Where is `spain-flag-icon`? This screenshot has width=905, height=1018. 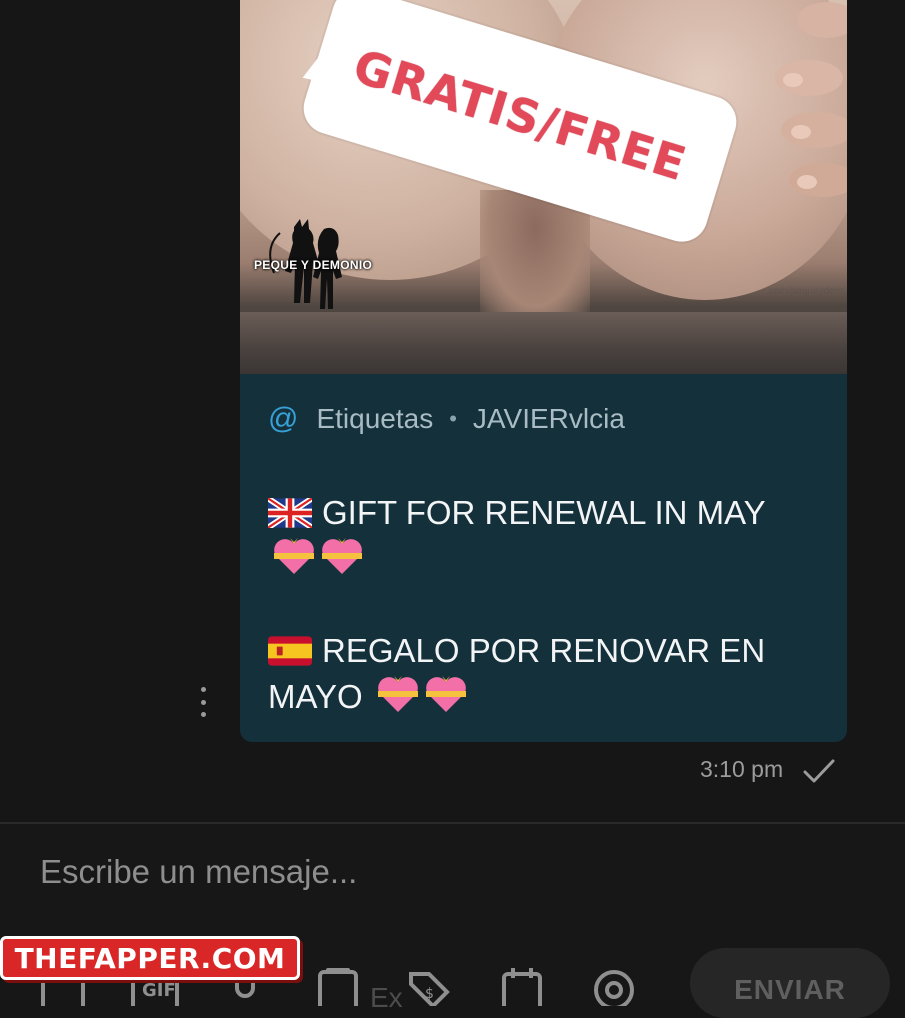
spain-flag-icon is located at coordinates (290, 651).